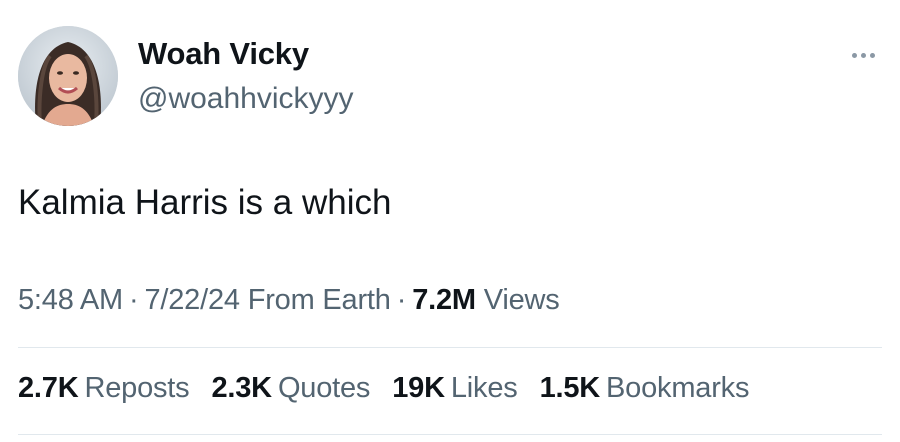  Describe the element at coordinates (241, 388) in the screenshot. I see `quotes-count: 2.3K` at that location.